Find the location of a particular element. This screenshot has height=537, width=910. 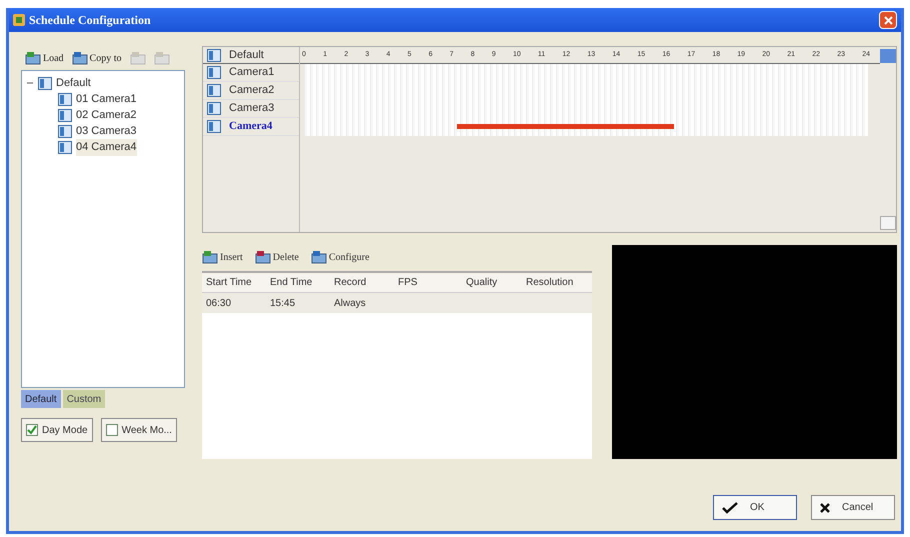

timeline-row is located at coordinates (586, 127).